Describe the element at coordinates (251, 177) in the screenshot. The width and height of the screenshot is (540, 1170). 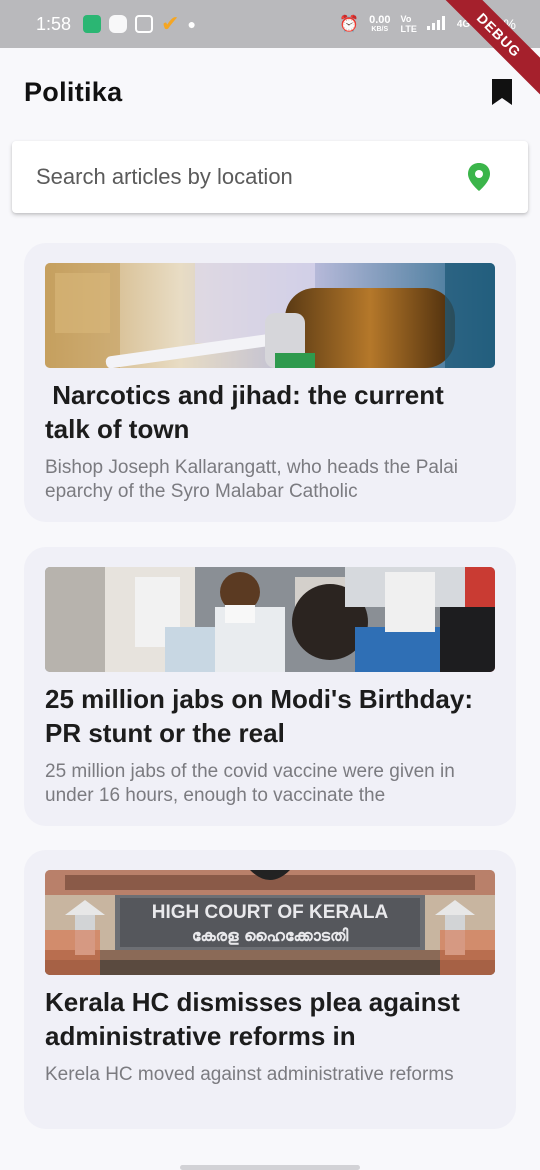
I see `search-input` at that location.